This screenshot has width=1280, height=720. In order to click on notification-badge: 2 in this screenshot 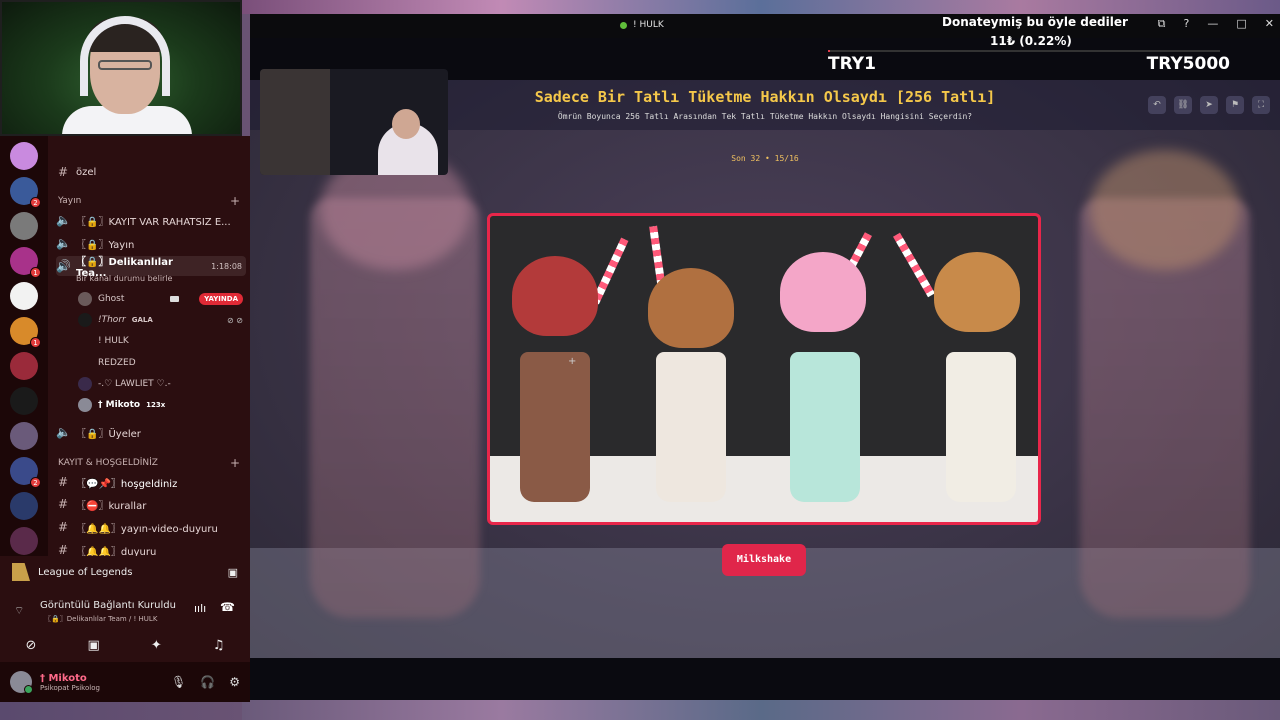, I will do `click(35, 482)`.